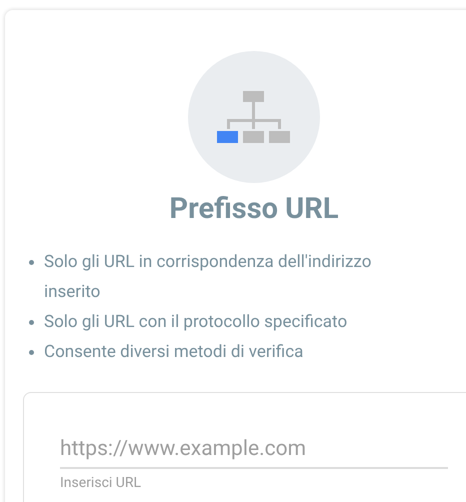 The image size is (466, 502). I want to click on feature-text: Consente diversi metodi di verifica, so click(174, 352).